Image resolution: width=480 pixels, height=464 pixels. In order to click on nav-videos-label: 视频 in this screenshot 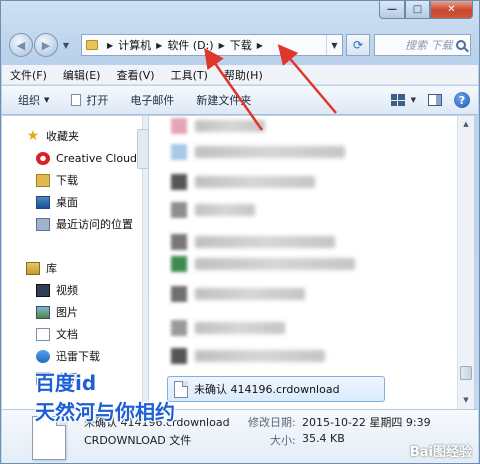, I will do `click(67, 290)`.